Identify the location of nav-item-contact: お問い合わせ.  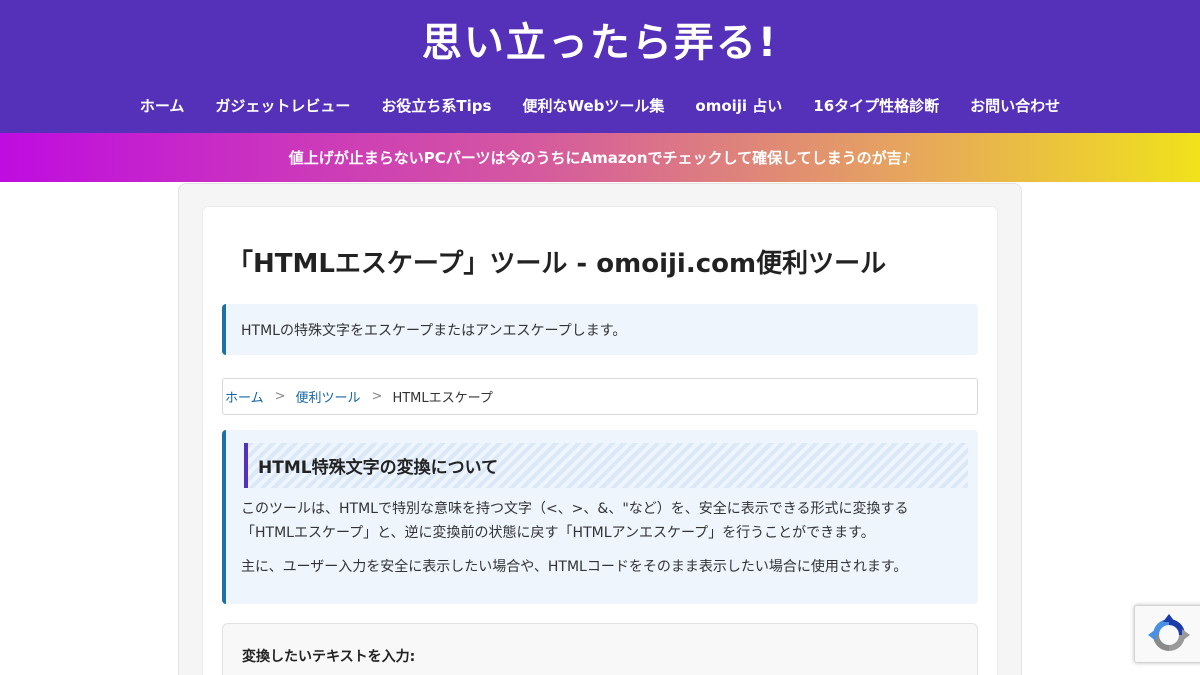
(1015, 105).